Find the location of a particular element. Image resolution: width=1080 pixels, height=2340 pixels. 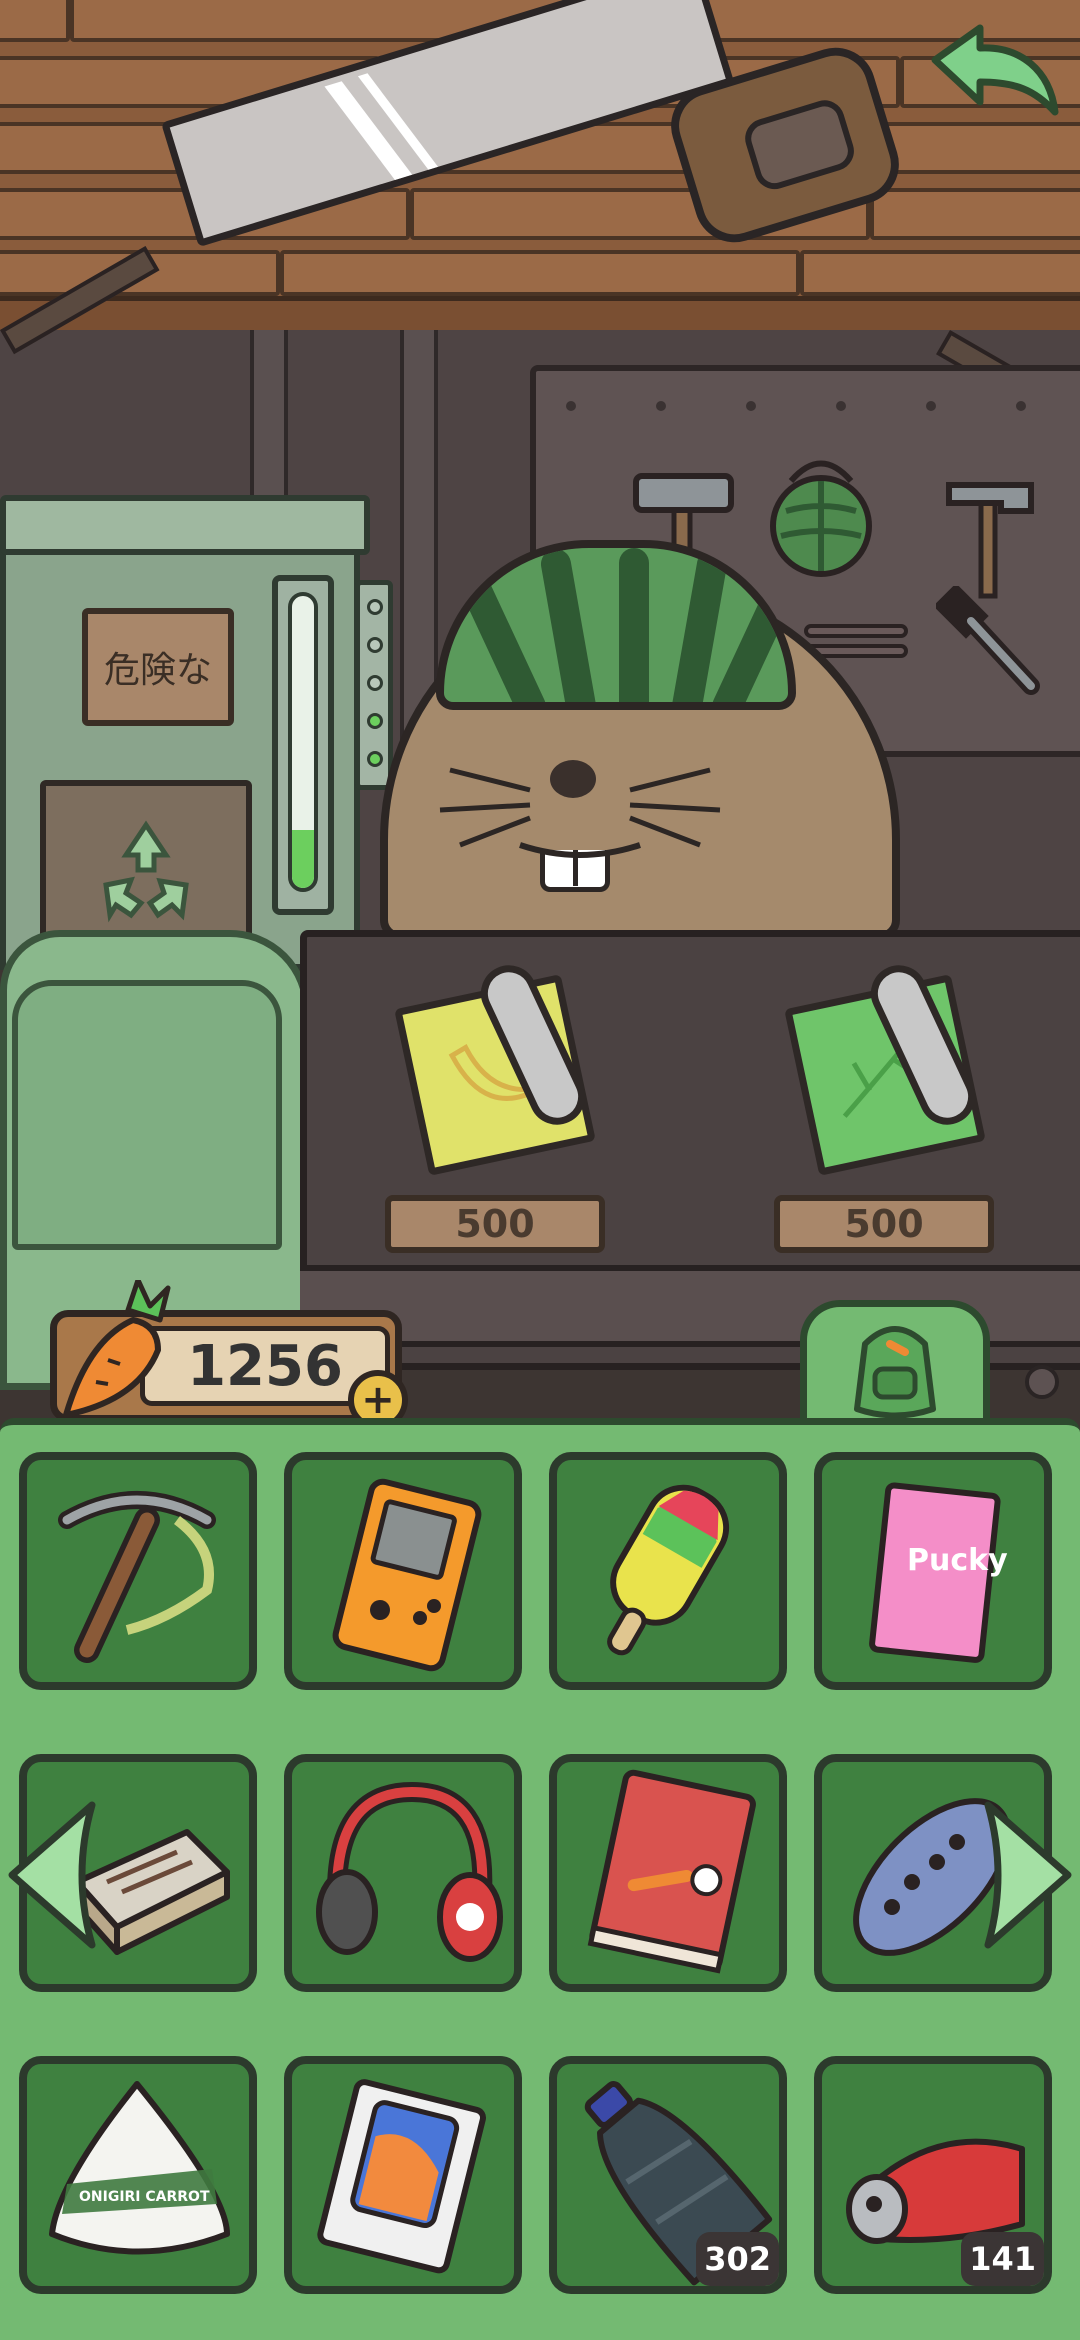

recycle-icon is located at coordinates (146, 871).